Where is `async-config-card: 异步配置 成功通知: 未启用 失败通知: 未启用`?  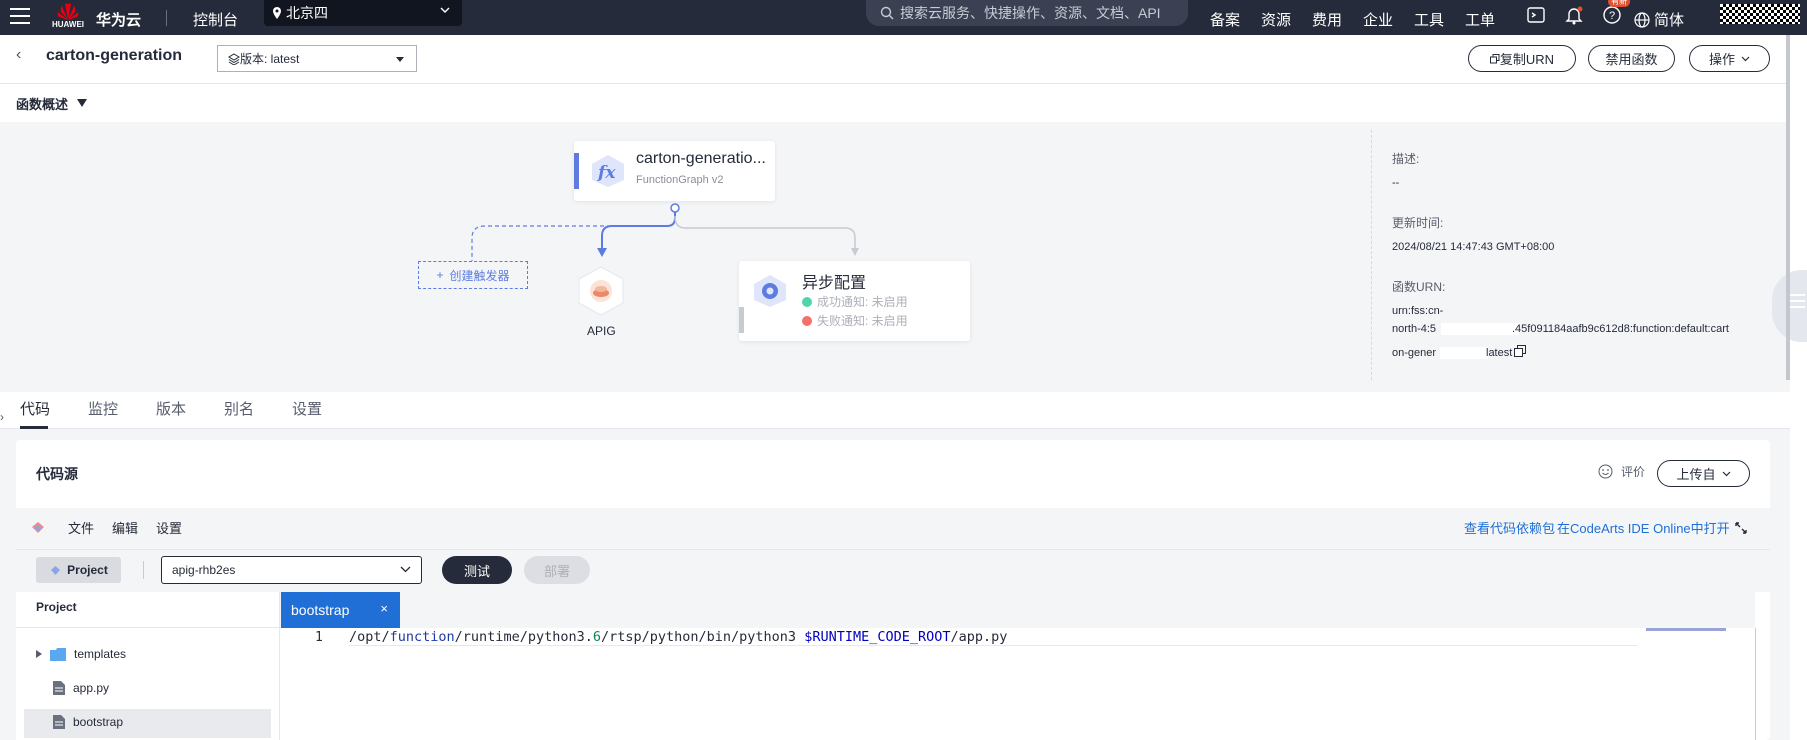
async-config-card: 异步配置 成功通知: 未启用 失败通知: 未启用 is located at coordinates (854, 301).